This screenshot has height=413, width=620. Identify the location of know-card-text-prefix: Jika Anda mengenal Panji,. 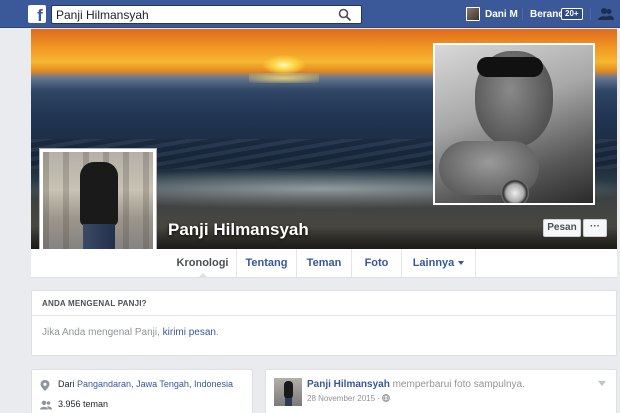
(102, 332).